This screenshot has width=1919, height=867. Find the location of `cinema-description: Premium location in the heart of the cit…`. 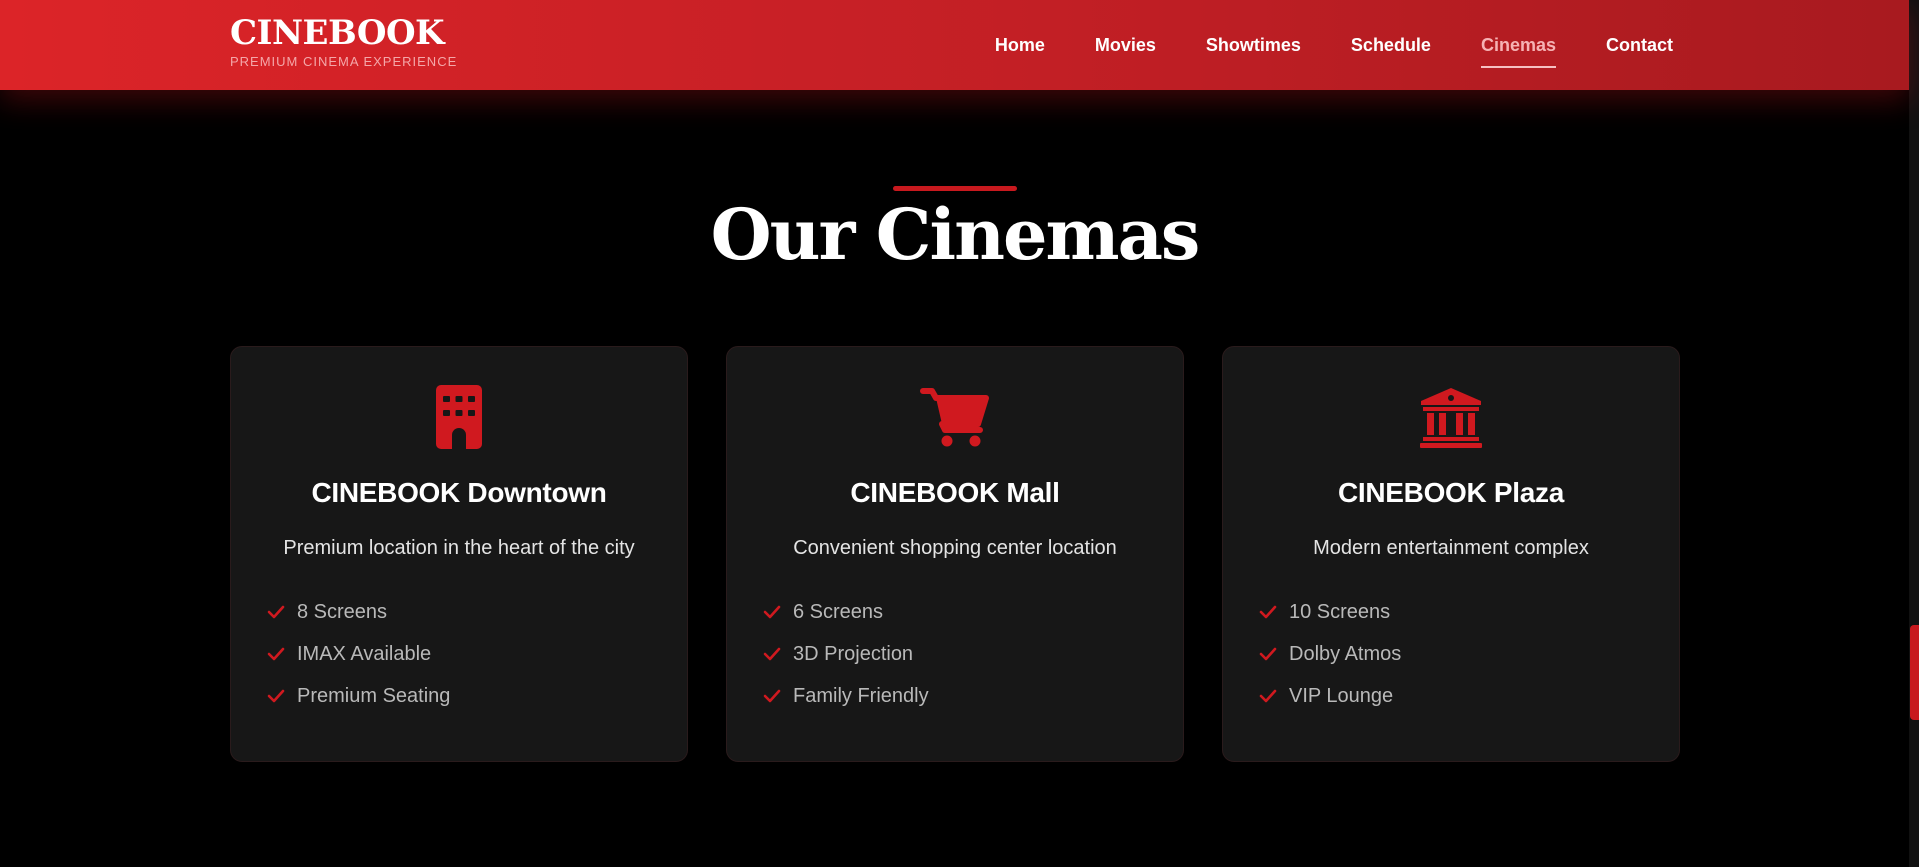

cinema-description: Premium location in the heart of the cit… is located at coordinates (459, 548).